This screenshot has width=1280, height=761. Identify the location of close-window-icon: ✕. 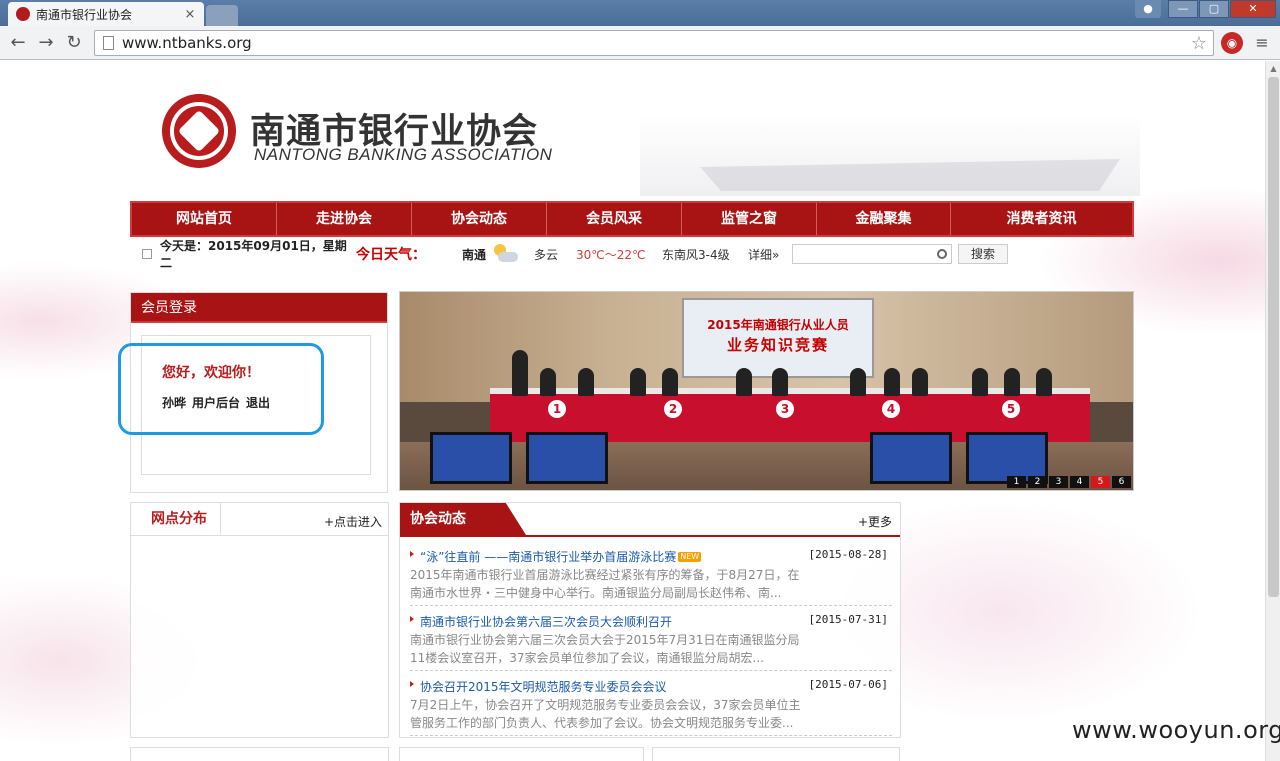
(1253, 9).